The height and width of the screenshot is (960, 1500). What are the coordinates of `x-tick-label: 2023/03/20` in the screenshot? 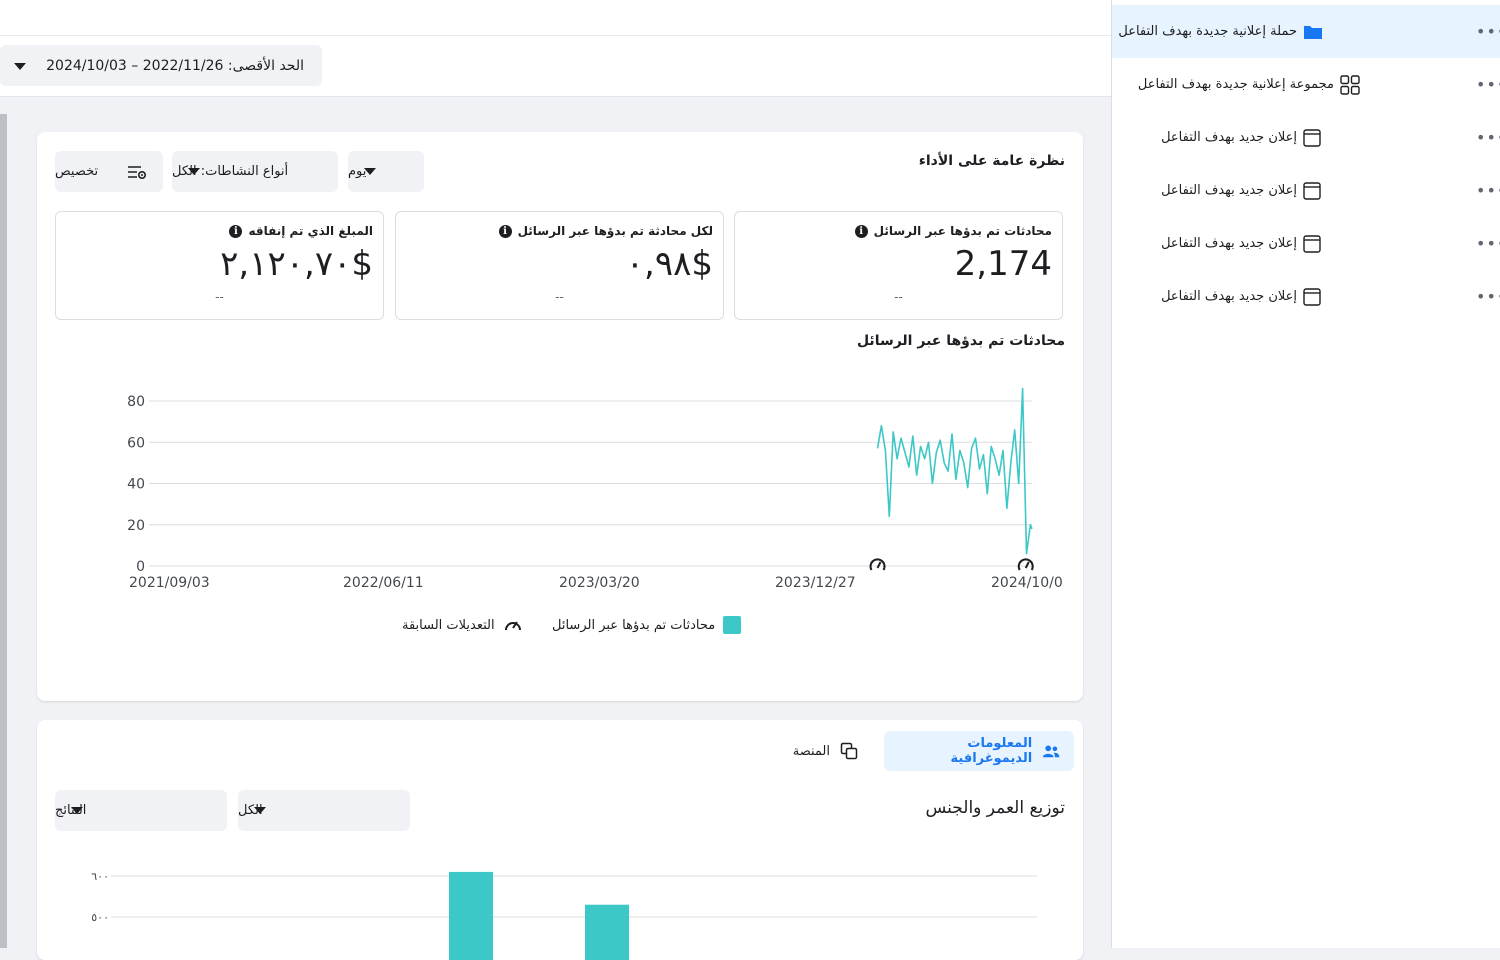 It's located at (599, 583).